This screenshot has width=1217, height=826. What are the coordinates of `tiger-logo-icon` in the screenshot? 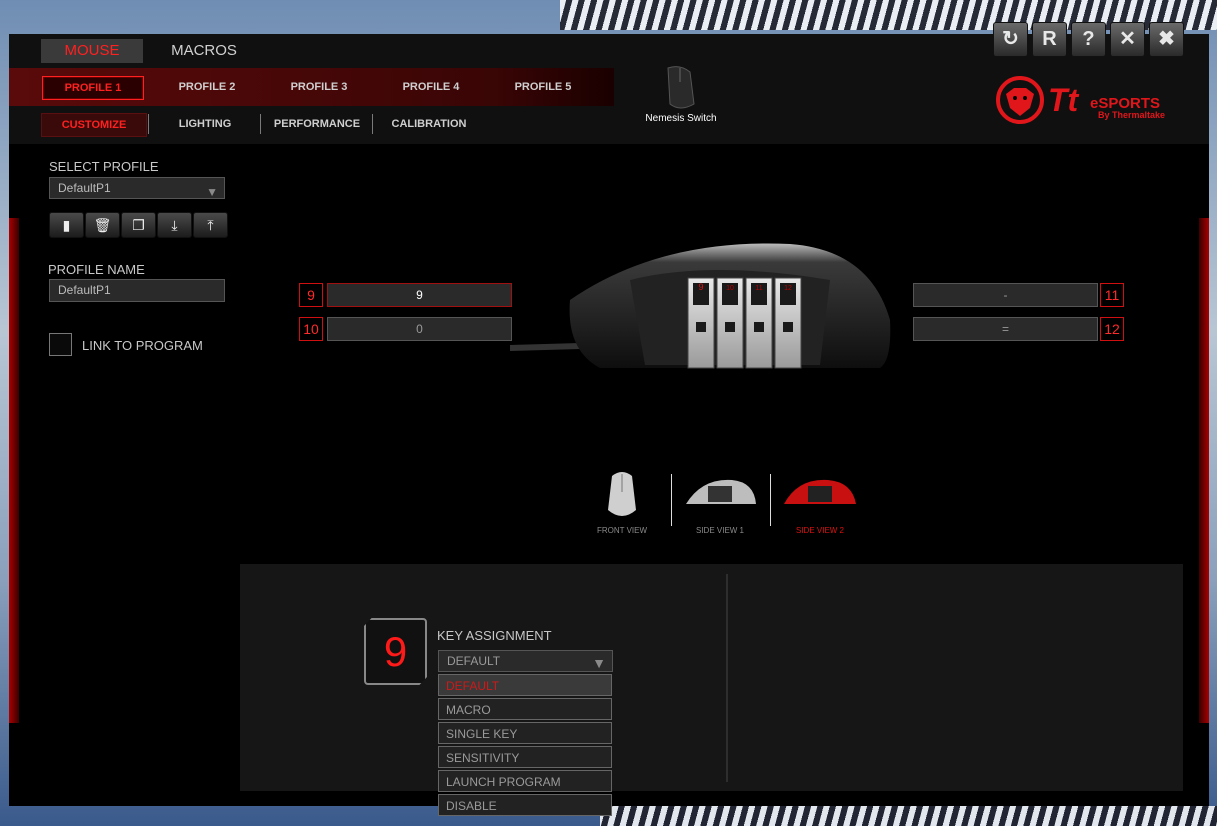 It's located at (1020, 100).